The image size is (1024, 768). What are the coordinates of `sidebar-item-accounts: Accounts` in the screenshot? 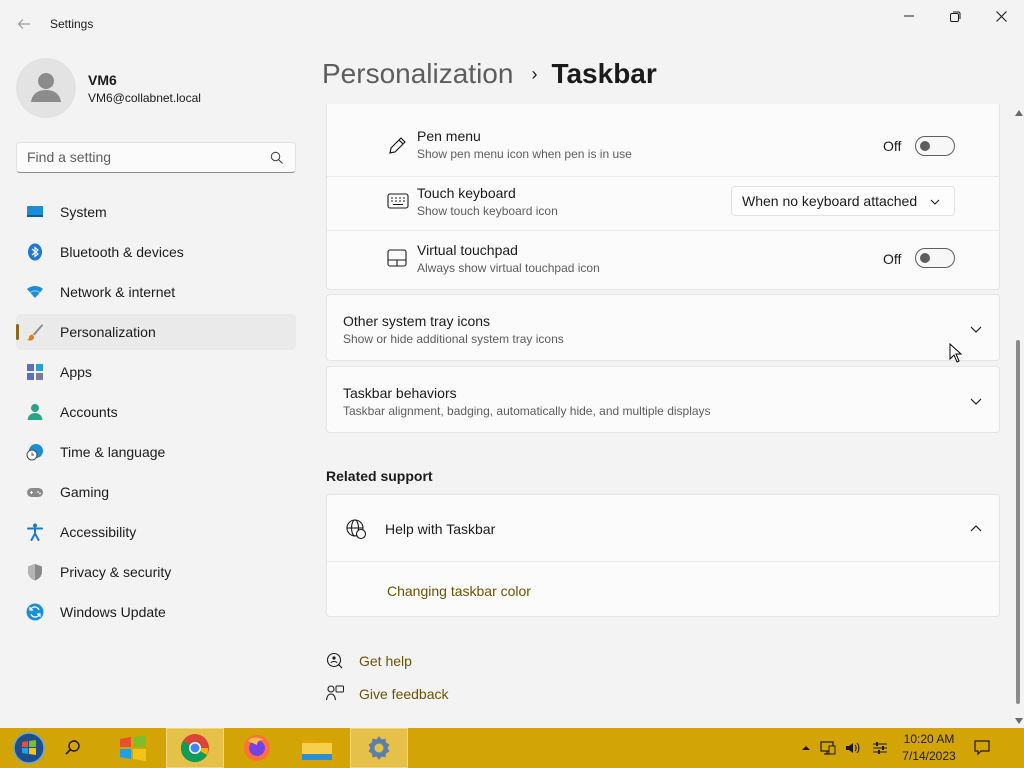 It's located at (156, 412).